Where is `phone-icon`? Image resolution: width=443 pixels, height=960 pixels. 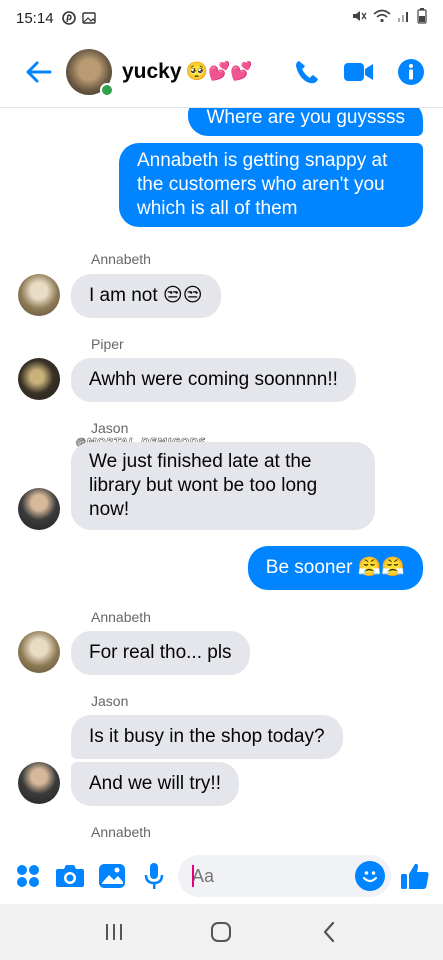 phone-icon is located at coordinates (307, 71).